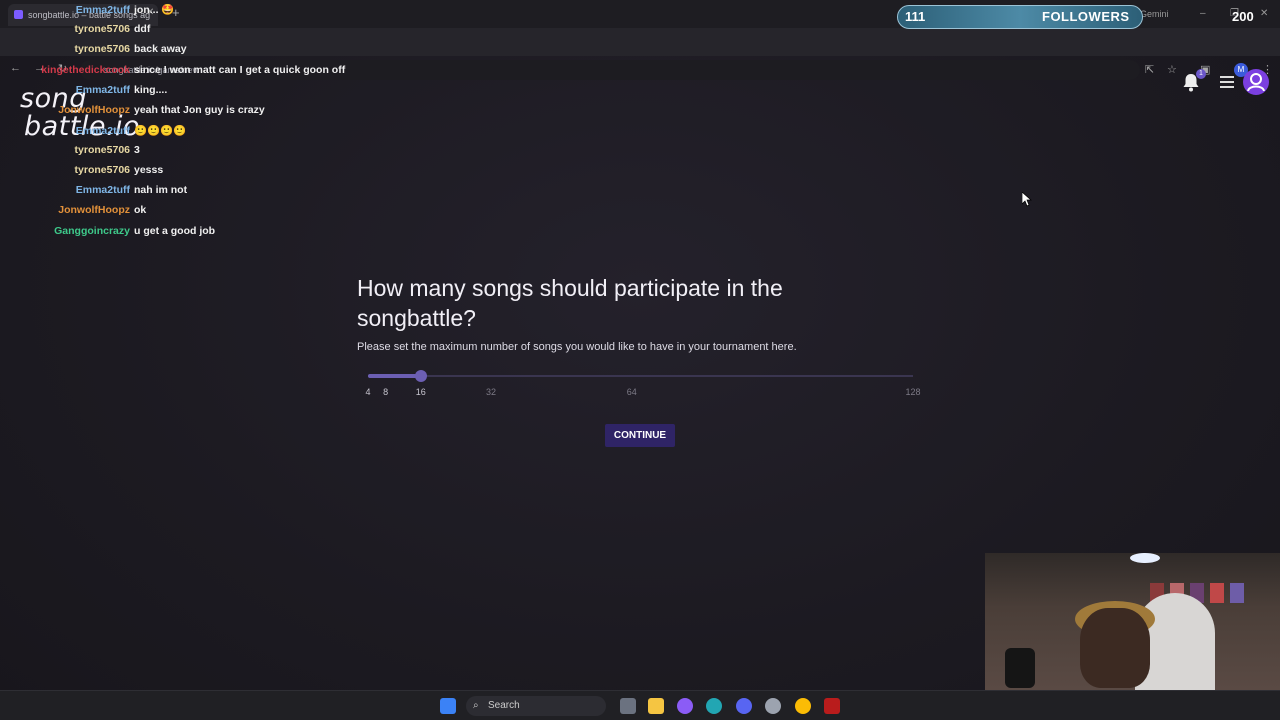 The width and height of the screenshot is (1280, 720). Describe the element at coordinates (160, 131) in the screenshot. I see `chat-text: 🙂🙂🙂🙂` at that location.